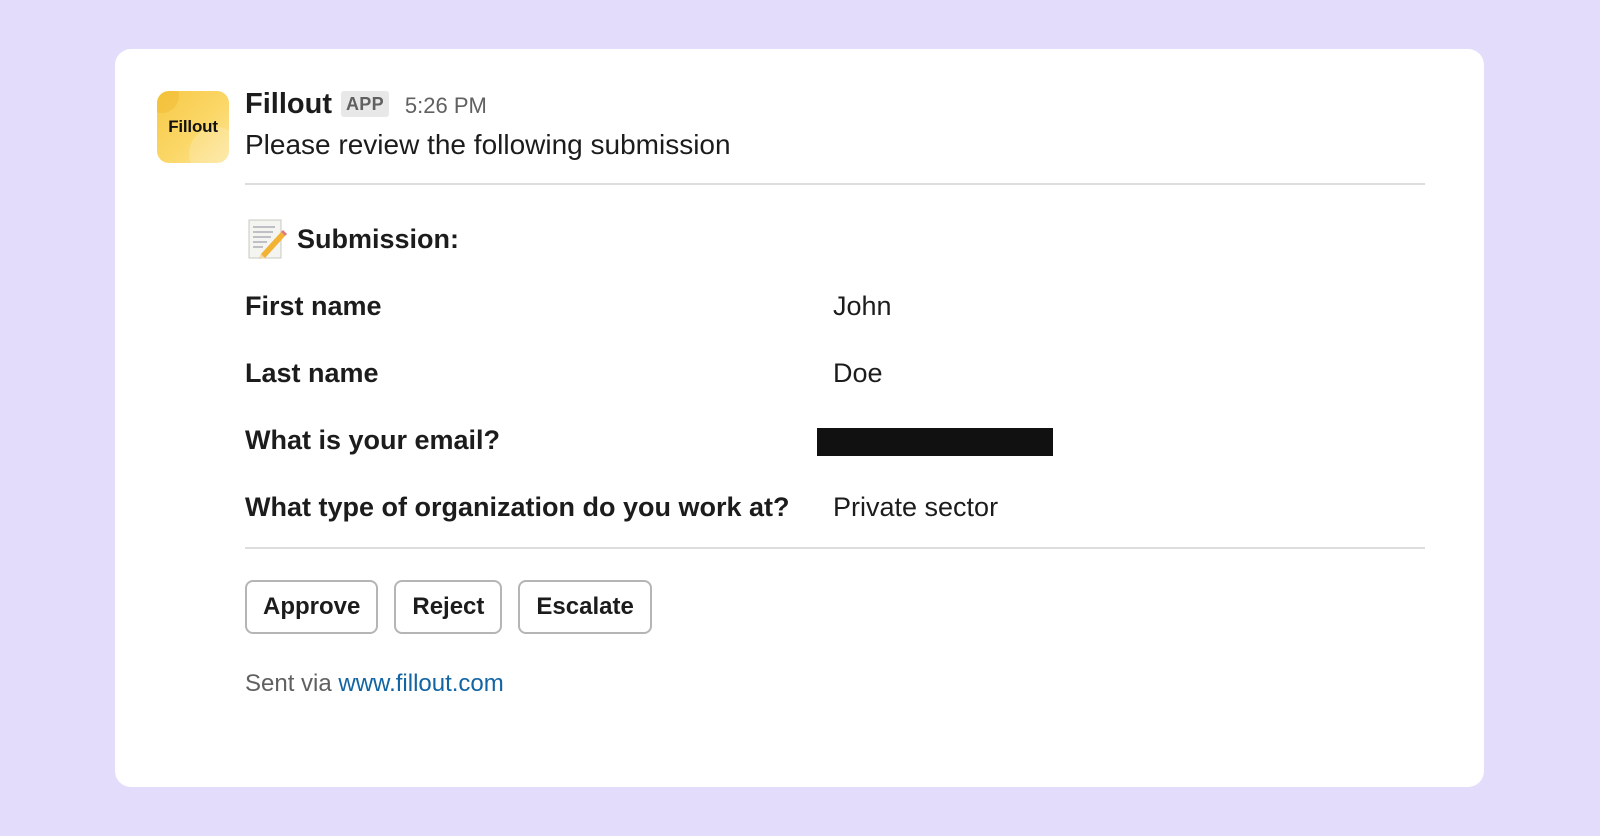  What do you see at coordinates (448, 607) in the screenshot?
I see `reject-button: Reject` at bounding box center [448, 607].